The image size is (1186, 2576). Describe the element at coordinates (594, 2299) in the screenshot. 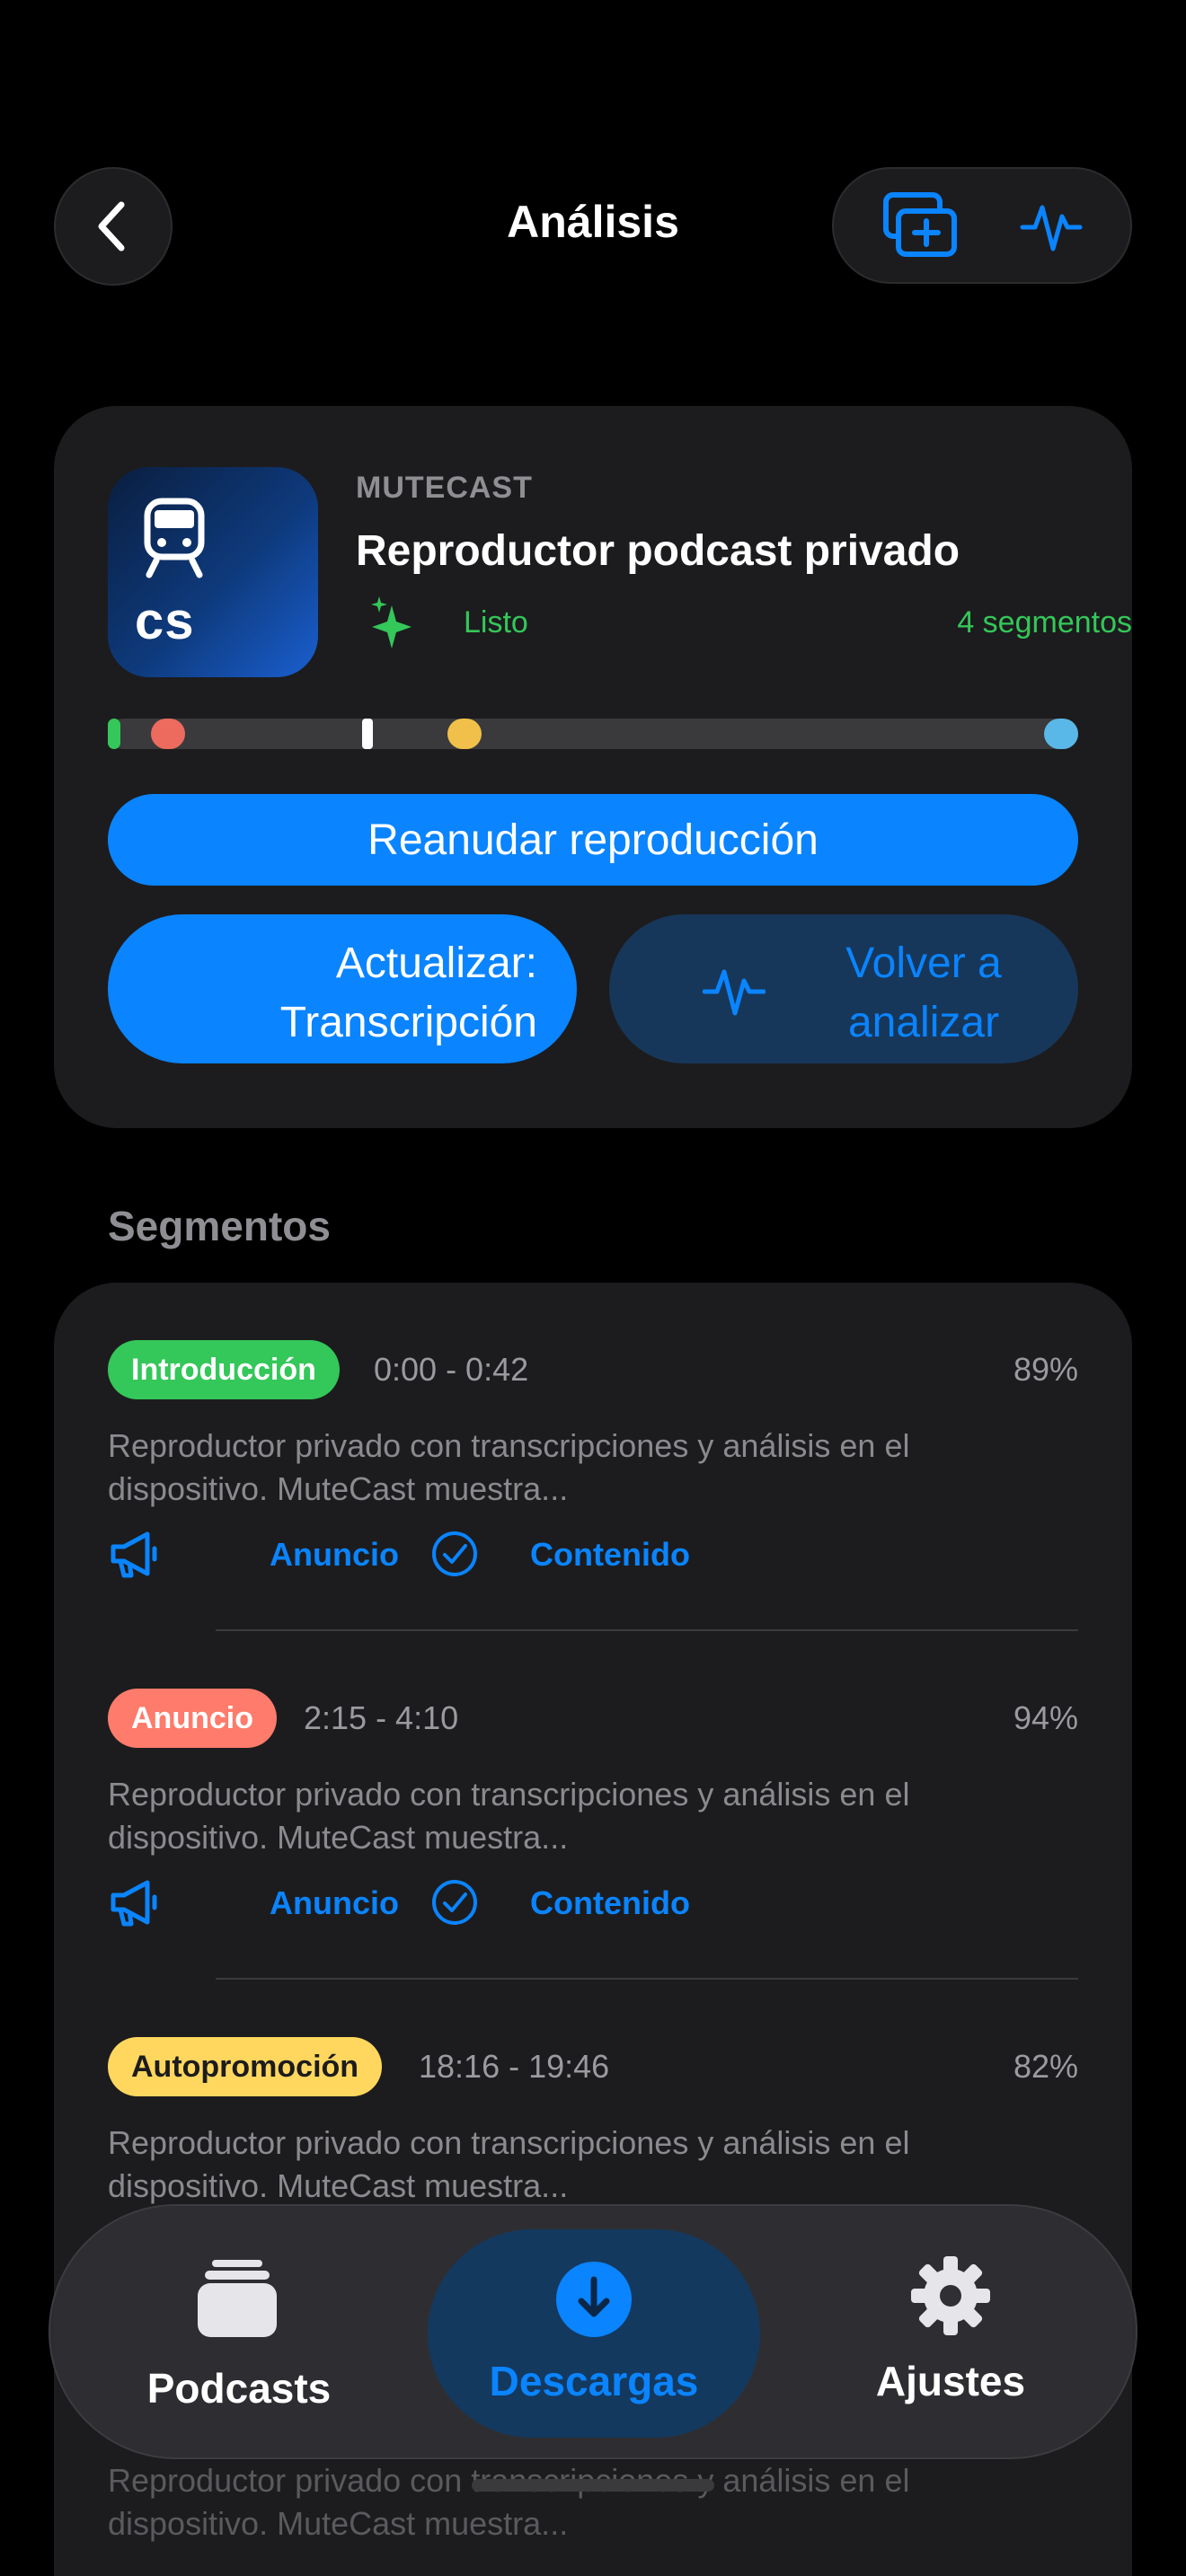

I see `download-circle-icon` at that location.